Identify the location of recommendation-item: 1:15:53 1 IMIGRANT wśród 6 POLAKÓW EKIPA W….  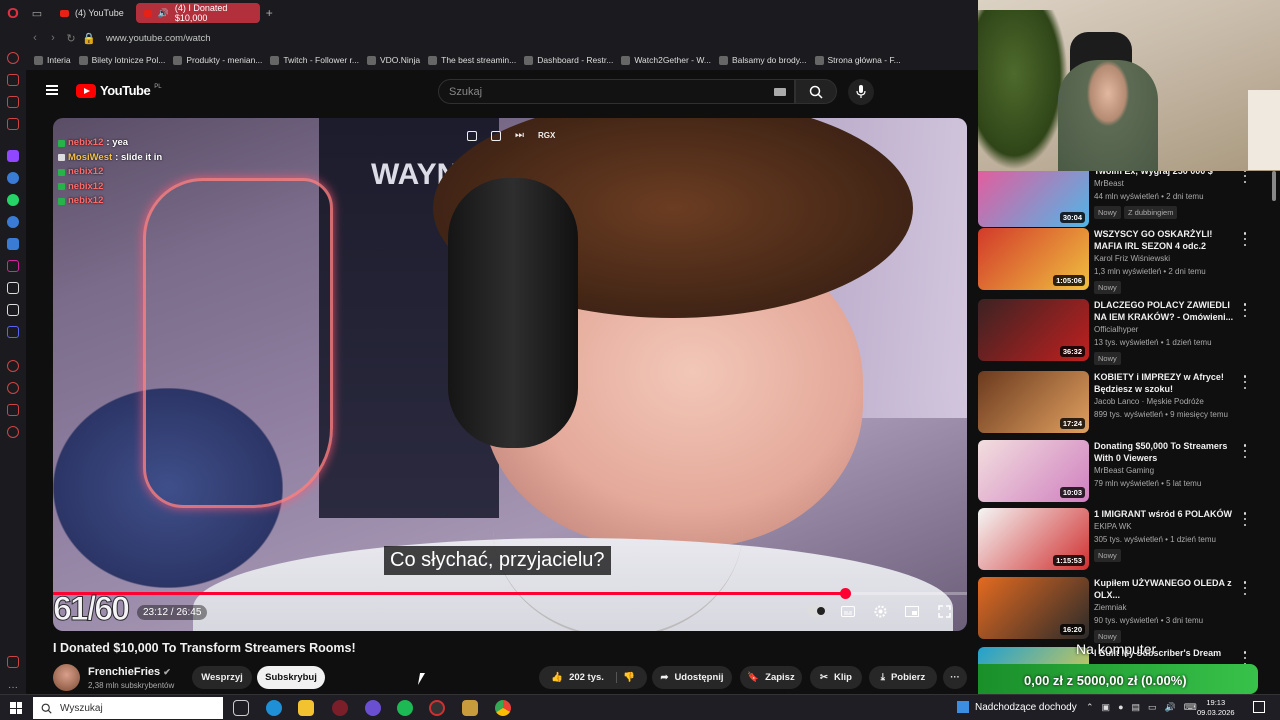
(1123, 540).